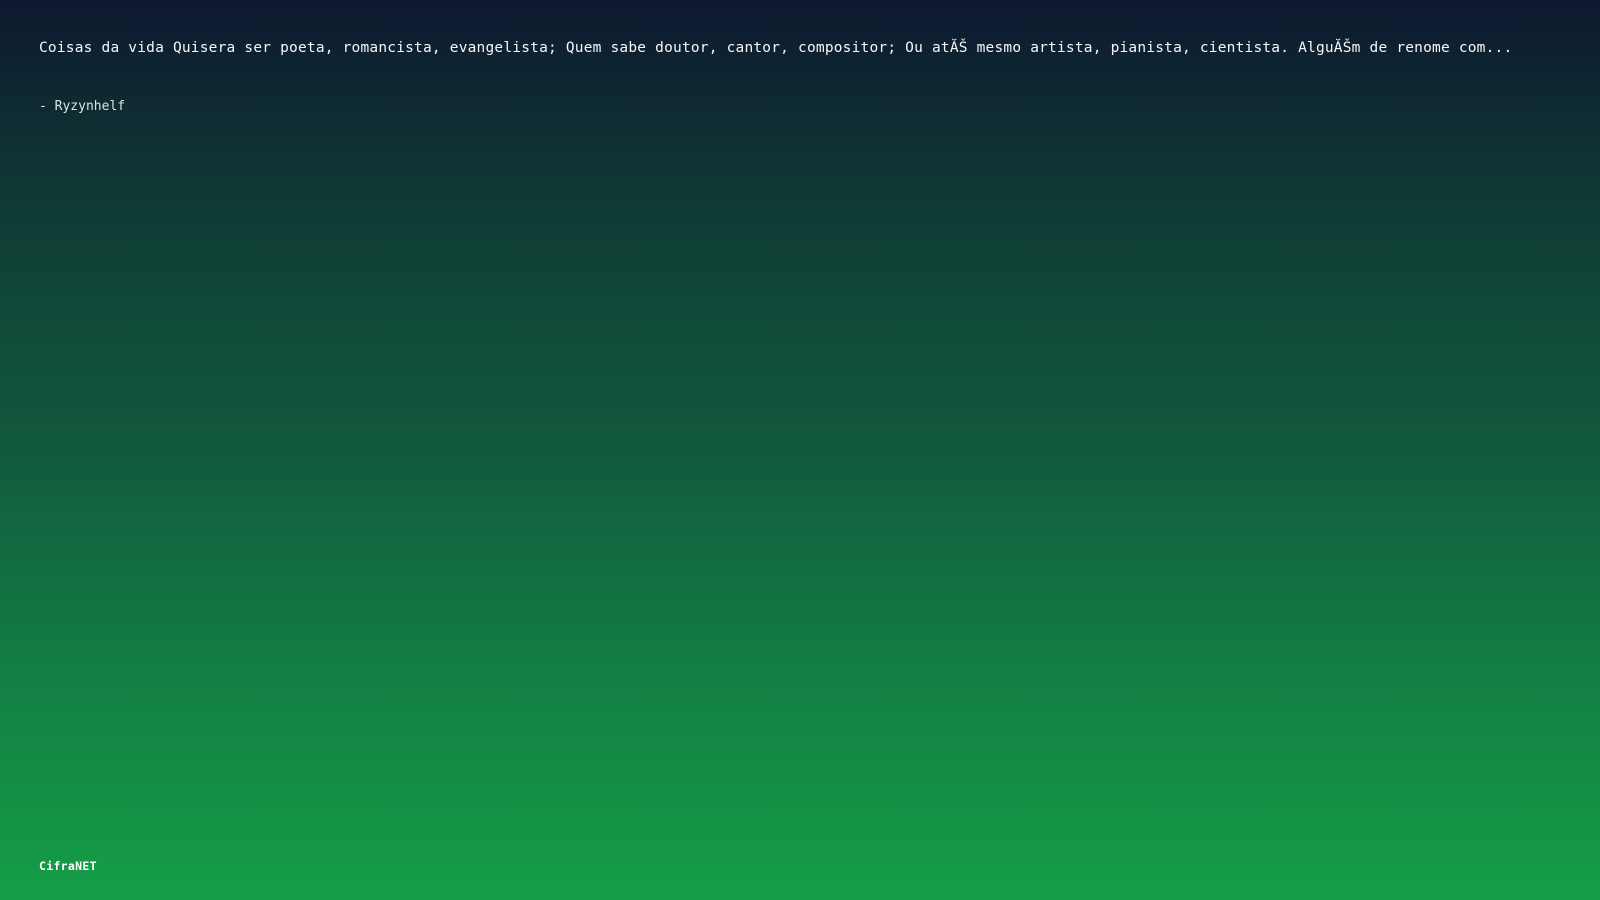 The height and width of the screenshot is (900, 1600). I want to click on brand-label: CifraNET, so click(68, 866).